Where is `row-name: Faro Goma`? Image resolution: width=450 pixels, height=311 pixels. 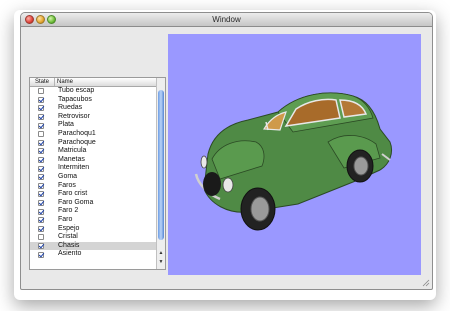
row-name: Faro Goma is located at coordinates (76, 202).